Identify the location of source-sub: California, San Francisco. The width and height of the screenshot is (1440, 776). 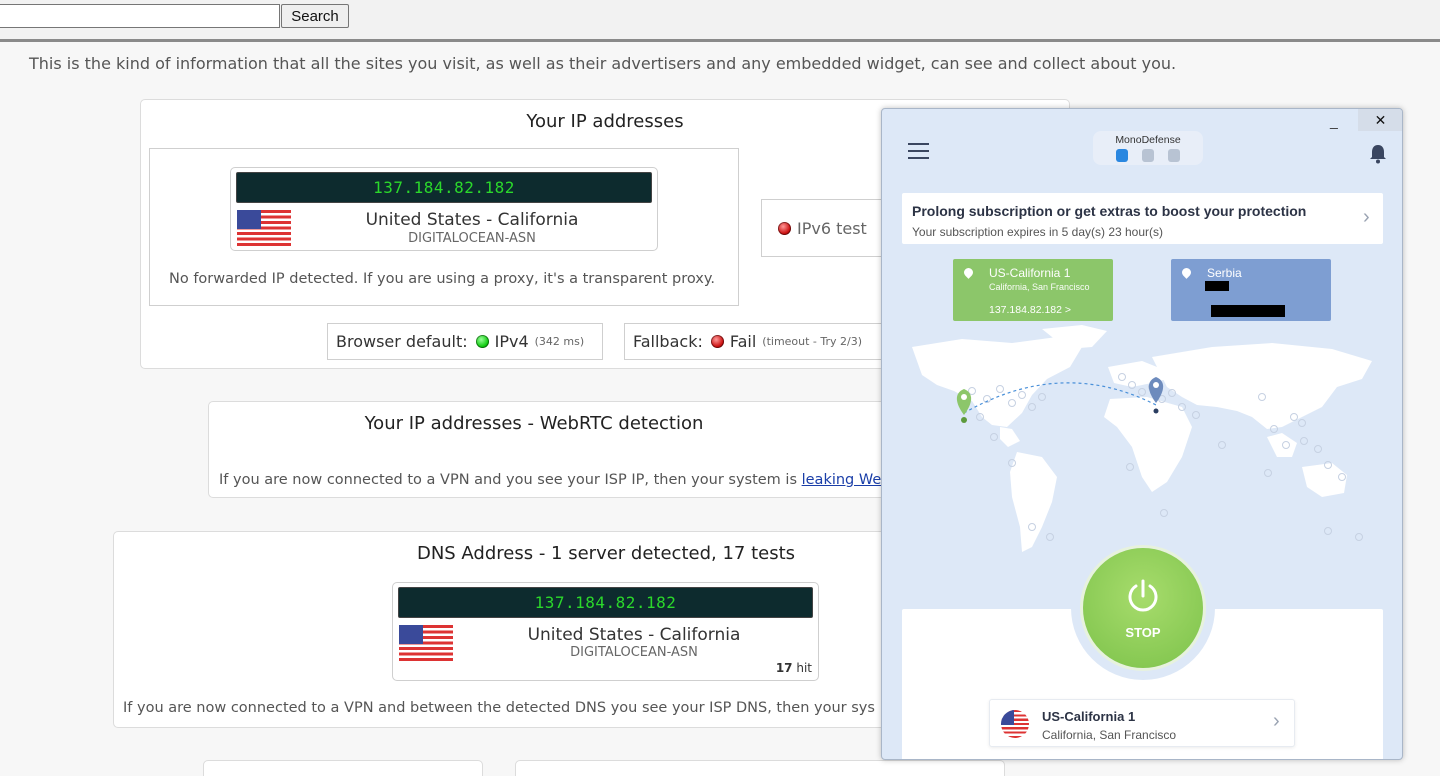
(1039, 287).